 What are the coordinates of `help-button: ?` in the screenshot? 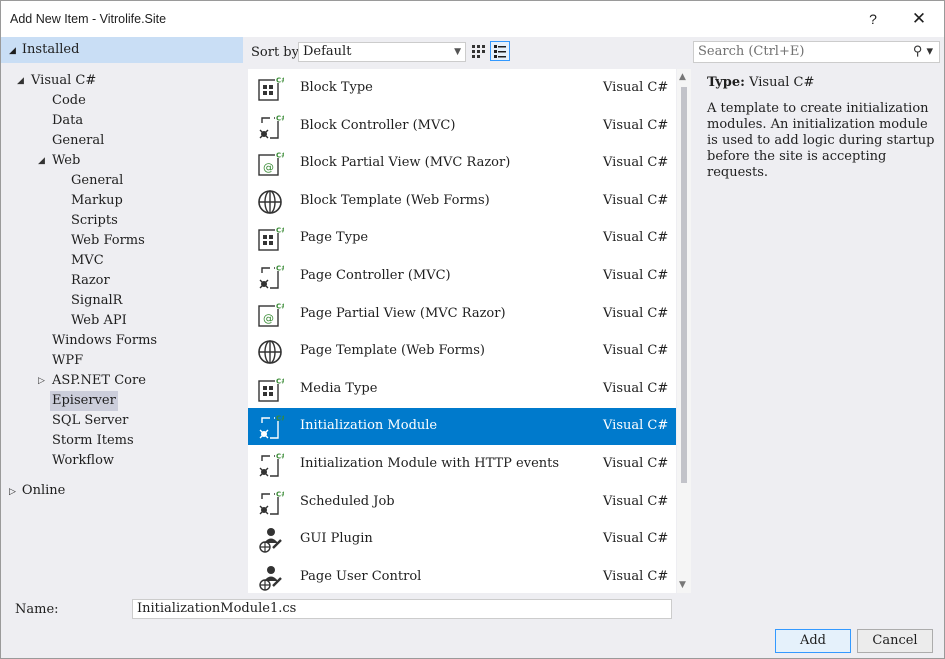 It's located at (873, 19).